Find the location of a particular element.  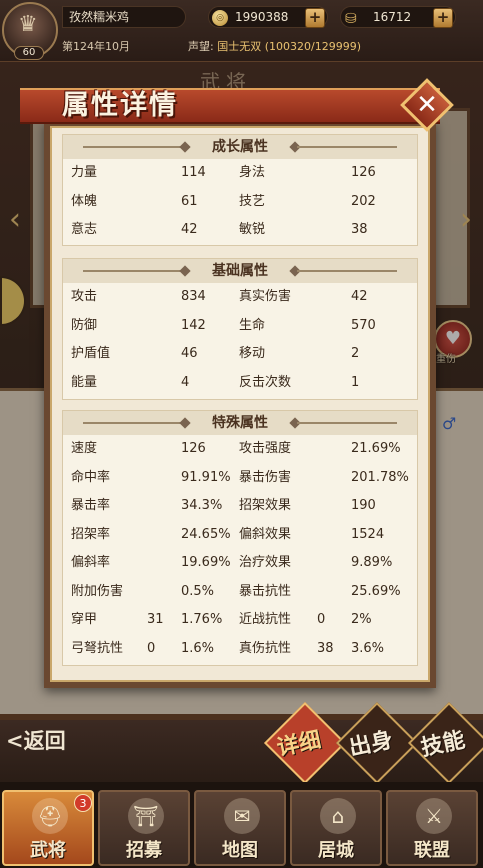

attr-value: 190 is located at coordinates (363, 505).